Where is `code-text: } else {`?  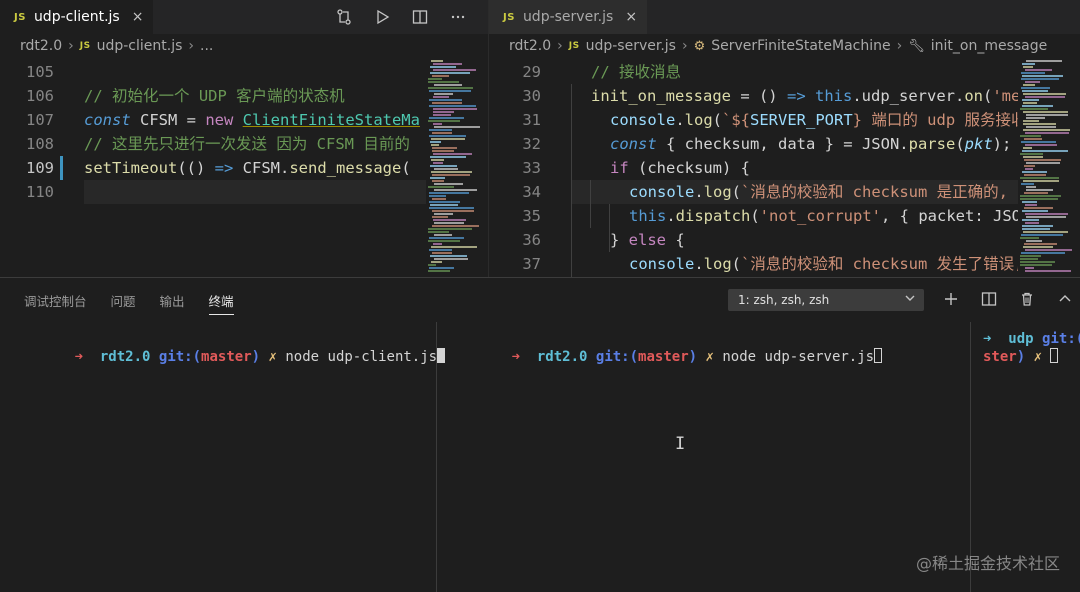
code-text: } else { is located at coordinates (647, 240).